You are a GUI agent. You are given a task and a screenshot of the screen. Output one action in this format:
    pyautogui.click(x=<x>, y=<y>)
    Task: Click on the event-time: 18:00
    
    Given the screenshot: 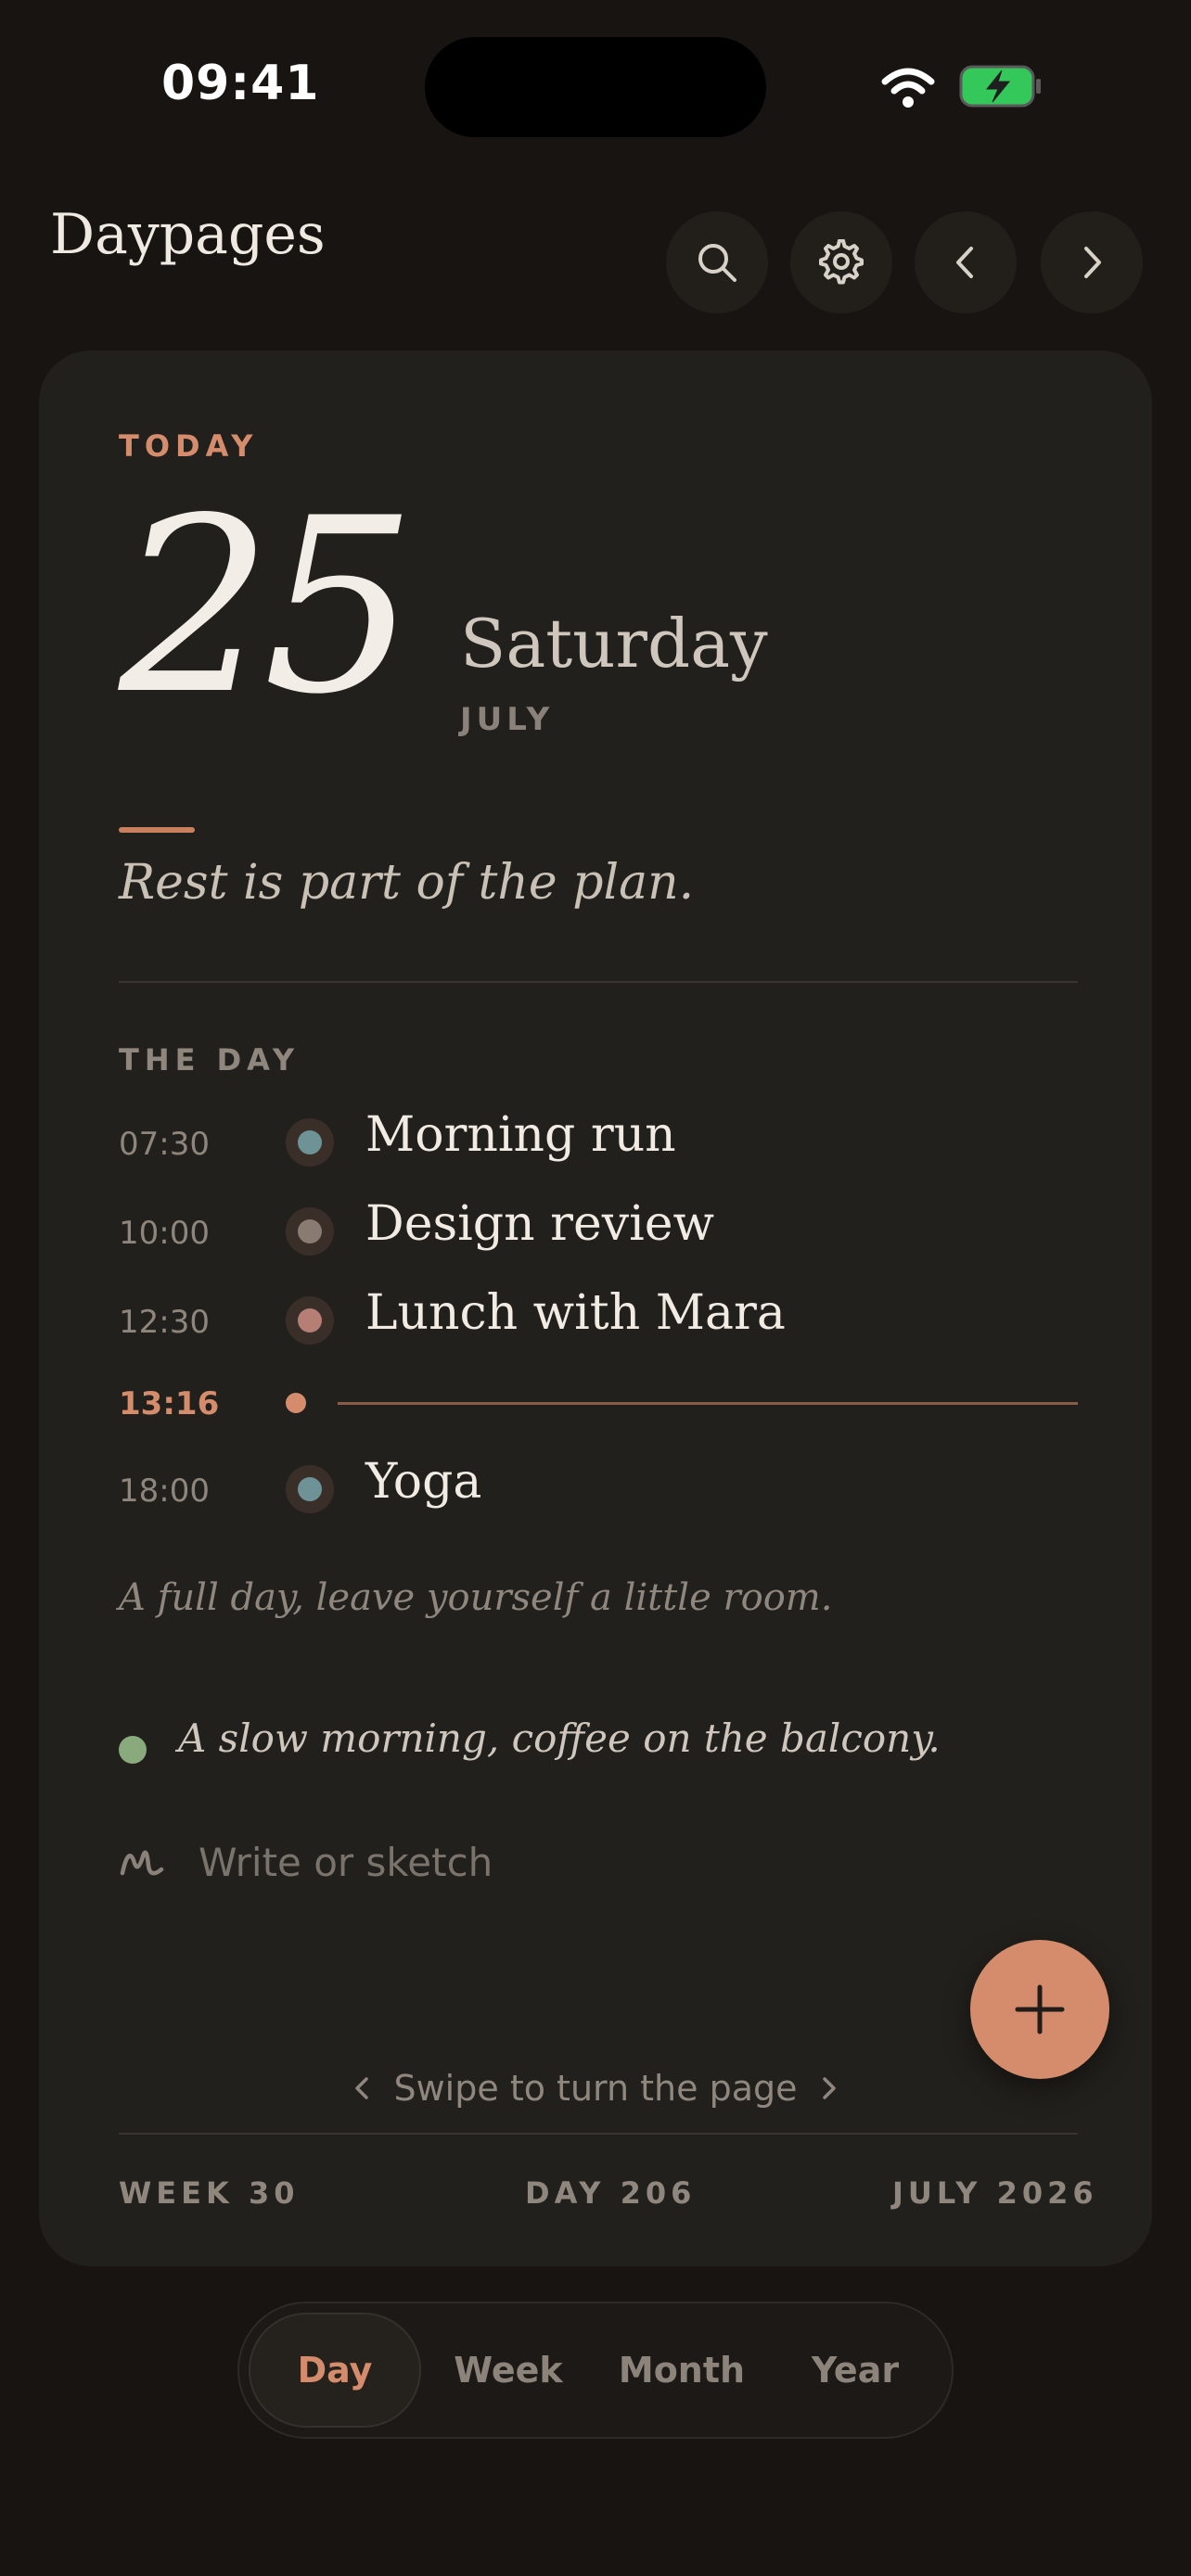 What is the action you would take?
    pyautogui.click(x=164, y=1491)
    